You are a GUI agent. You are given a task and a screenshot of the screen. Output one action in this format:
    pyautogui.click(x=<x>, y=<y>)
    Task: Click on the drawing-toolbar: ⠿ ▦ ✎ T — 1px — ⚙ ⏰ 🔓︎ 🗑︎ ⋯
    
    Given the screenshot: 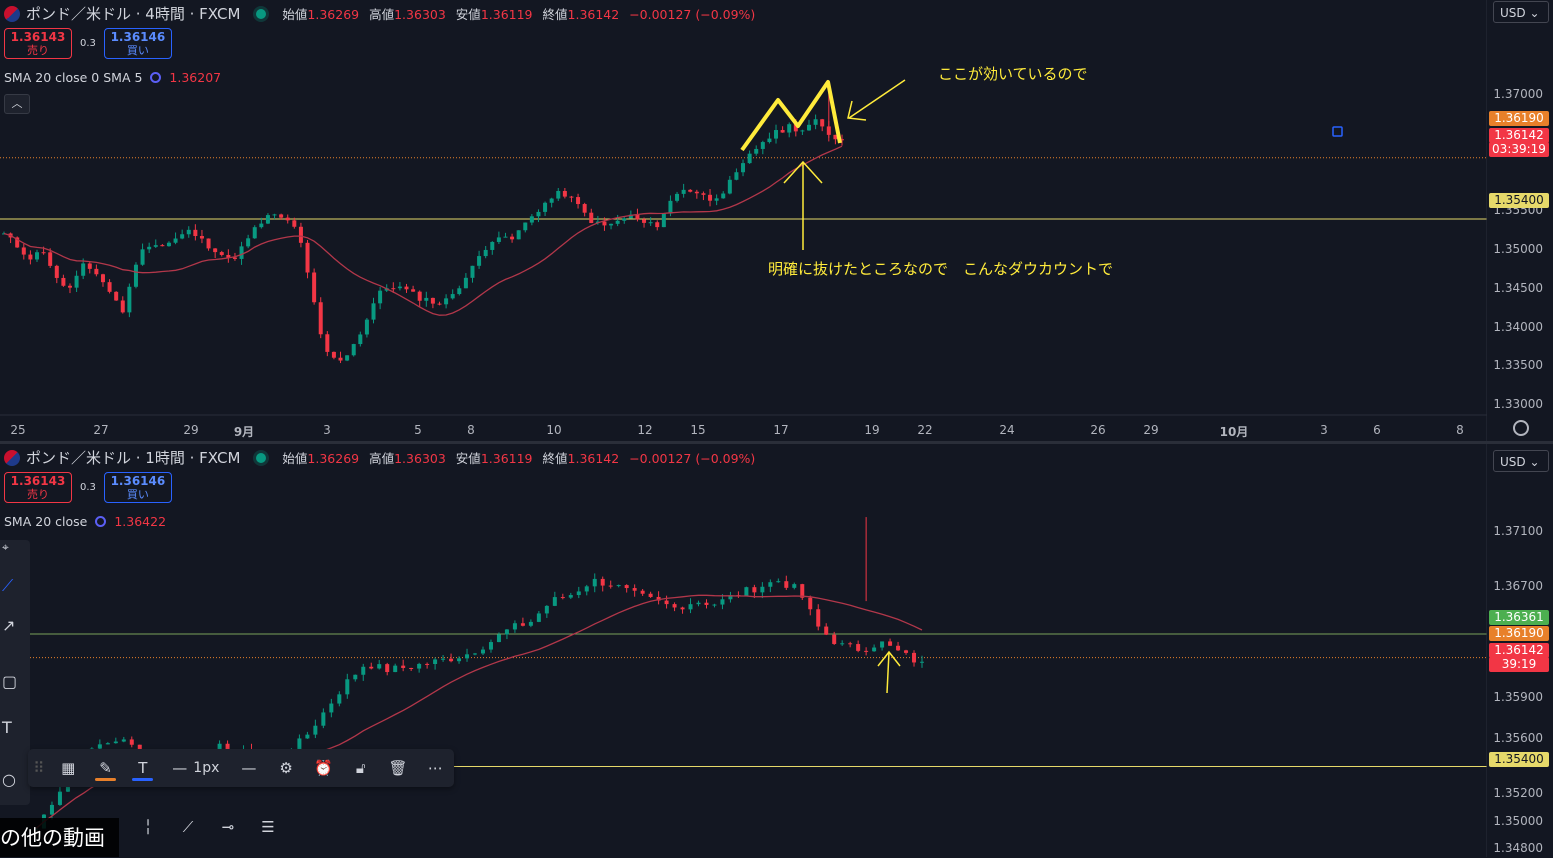 What is the action you would take?
    pyautogui.click(x=241, y=768)
    